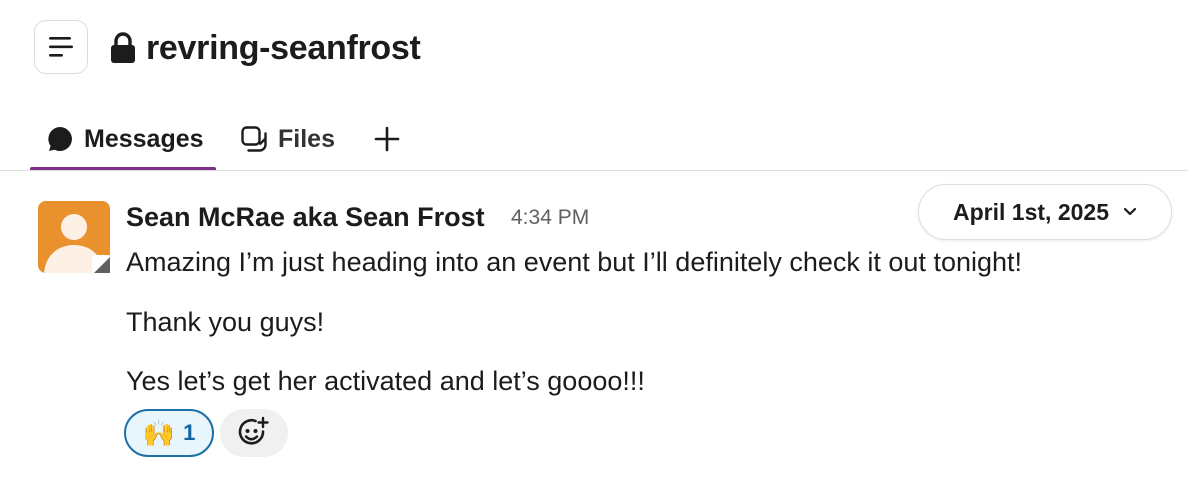  Describe the element at coordinates (1031, 211) in the screenshot. I see `date-label: April 1st, 2025` at that location.